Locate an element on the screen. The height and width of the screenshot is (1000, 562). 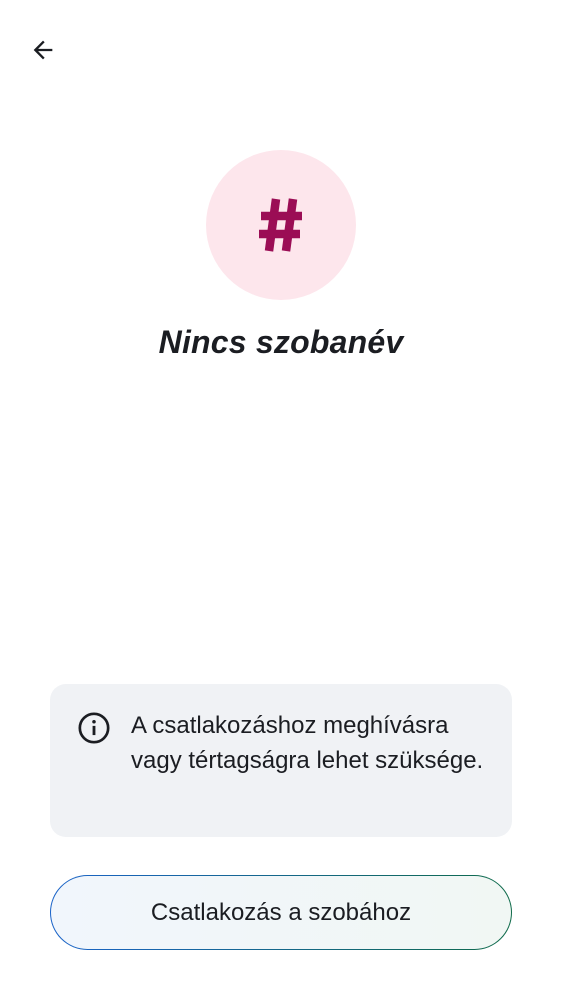
room-avatar is located at coordinates (281, 225).